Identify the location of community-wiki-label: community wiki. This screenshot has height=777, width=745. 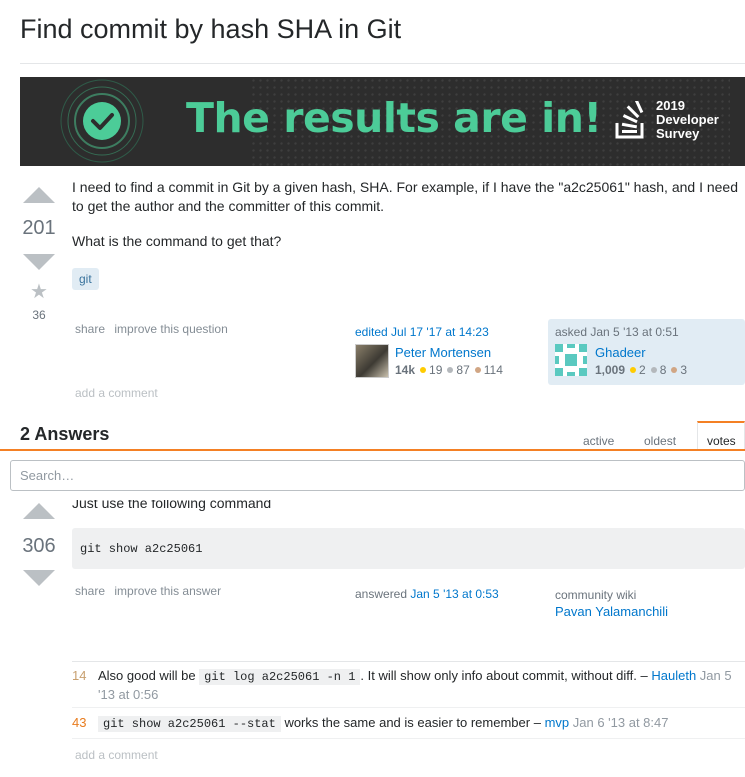
(611, 595).